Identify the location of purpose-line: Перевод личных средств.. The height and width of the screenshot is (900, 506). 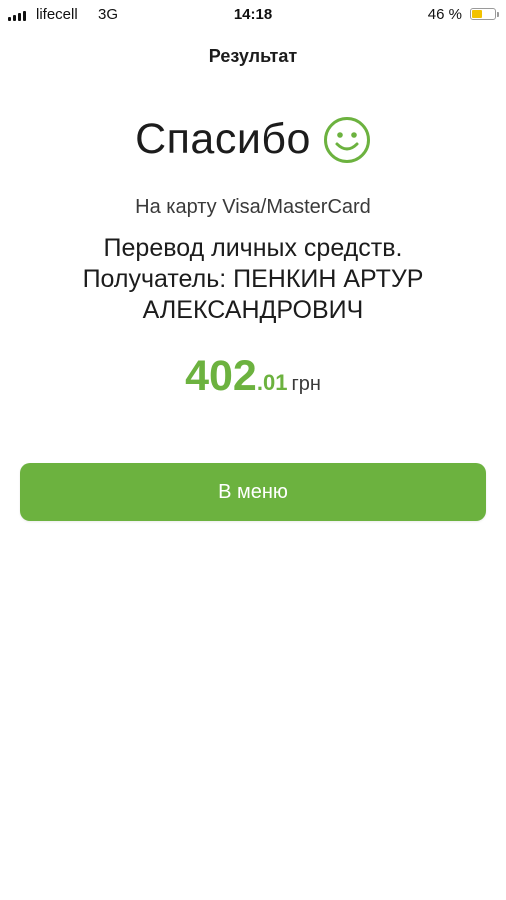
(253, 248).